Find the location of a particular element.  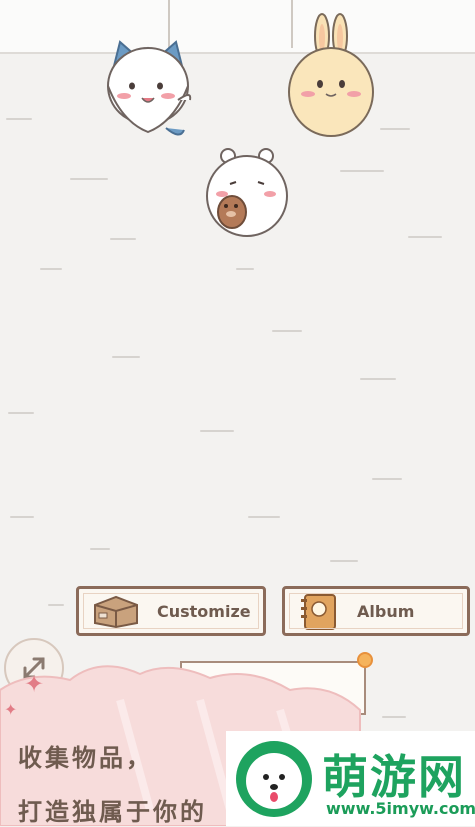

chiikawa-character is located at coordinates (247, 194).